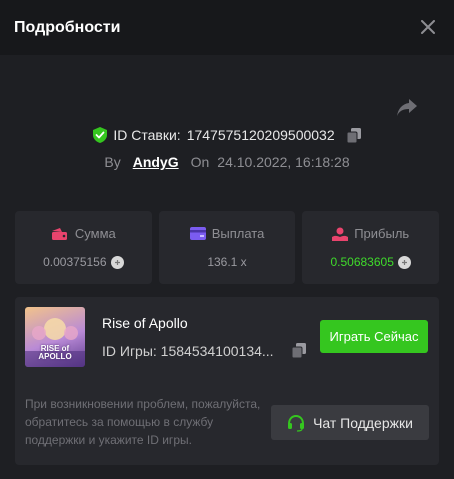 This screenshot has width=454, height=479. What do you see at coordinates (363, 422) in the screenshot?
I see `support-chat-label: Чат Поддержки` at bounding box center [363, 422].